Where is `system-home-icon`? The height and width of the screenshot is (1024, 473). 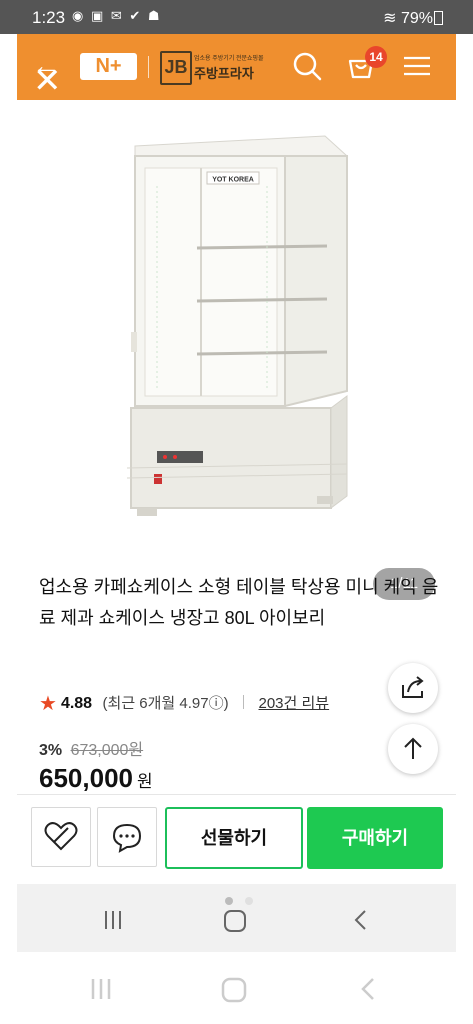
system-home-icon is located at coordinates (234, 990).